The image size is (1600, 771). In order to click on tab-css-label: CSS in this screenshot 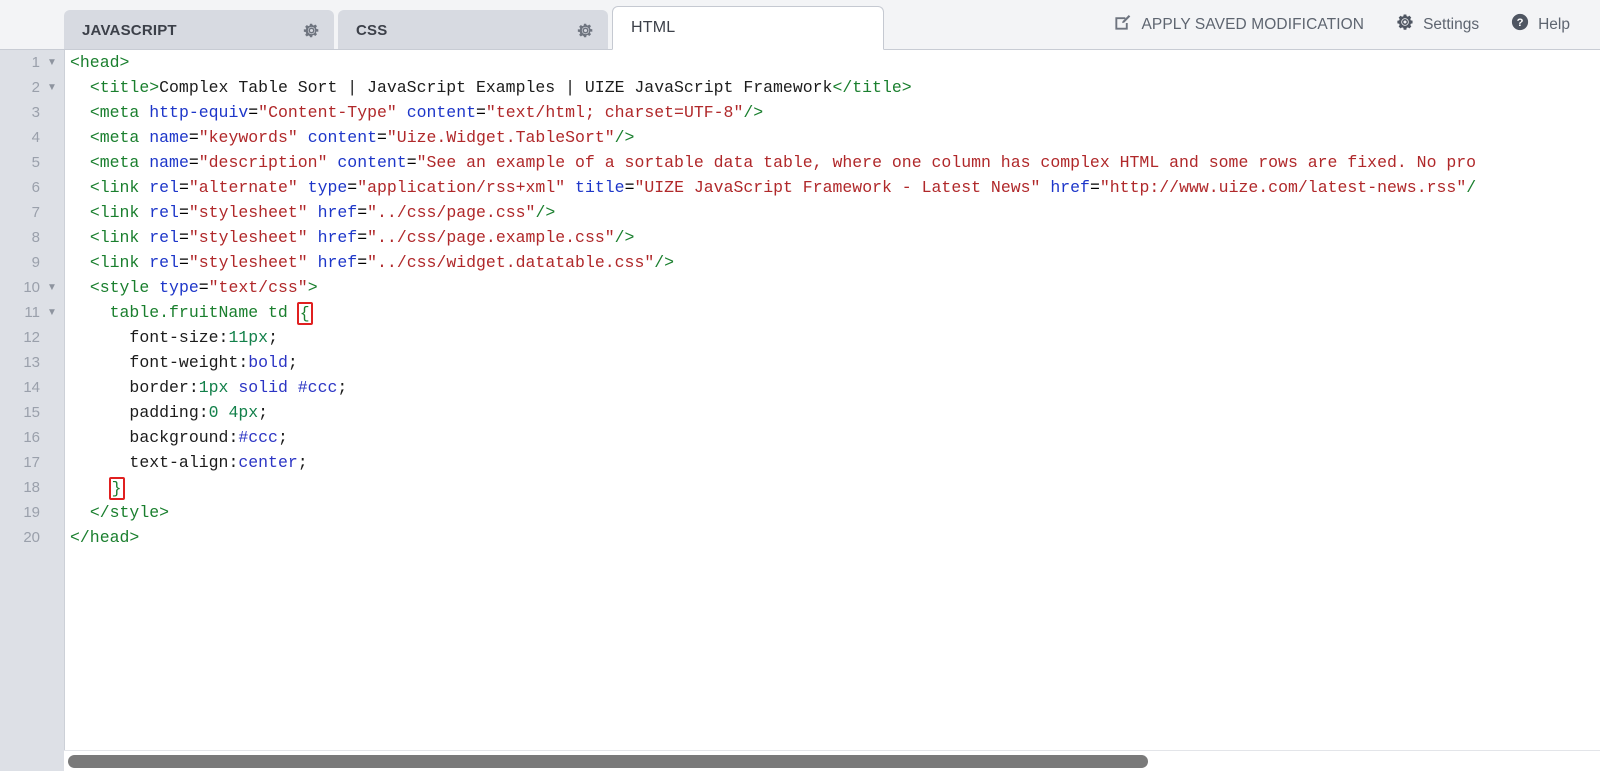, I will do `click(372, 30)`.